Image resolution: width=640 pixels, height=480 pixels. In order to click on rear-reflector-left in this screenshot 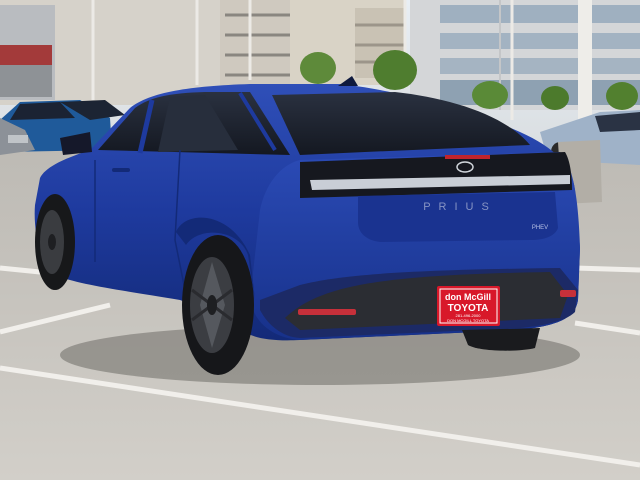, I will do `click(327, 312)`.